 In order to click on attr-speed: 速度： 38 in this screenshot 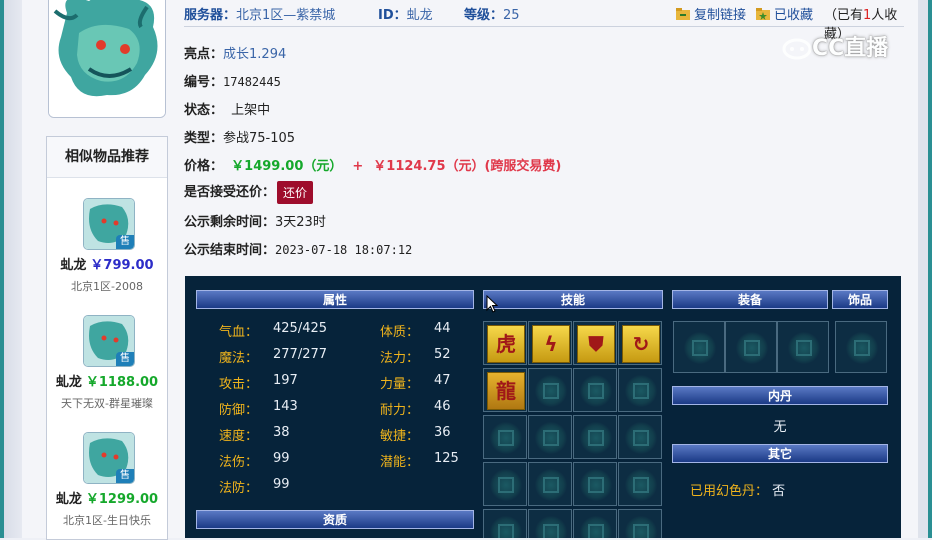, I will do `click(254, 434)`.